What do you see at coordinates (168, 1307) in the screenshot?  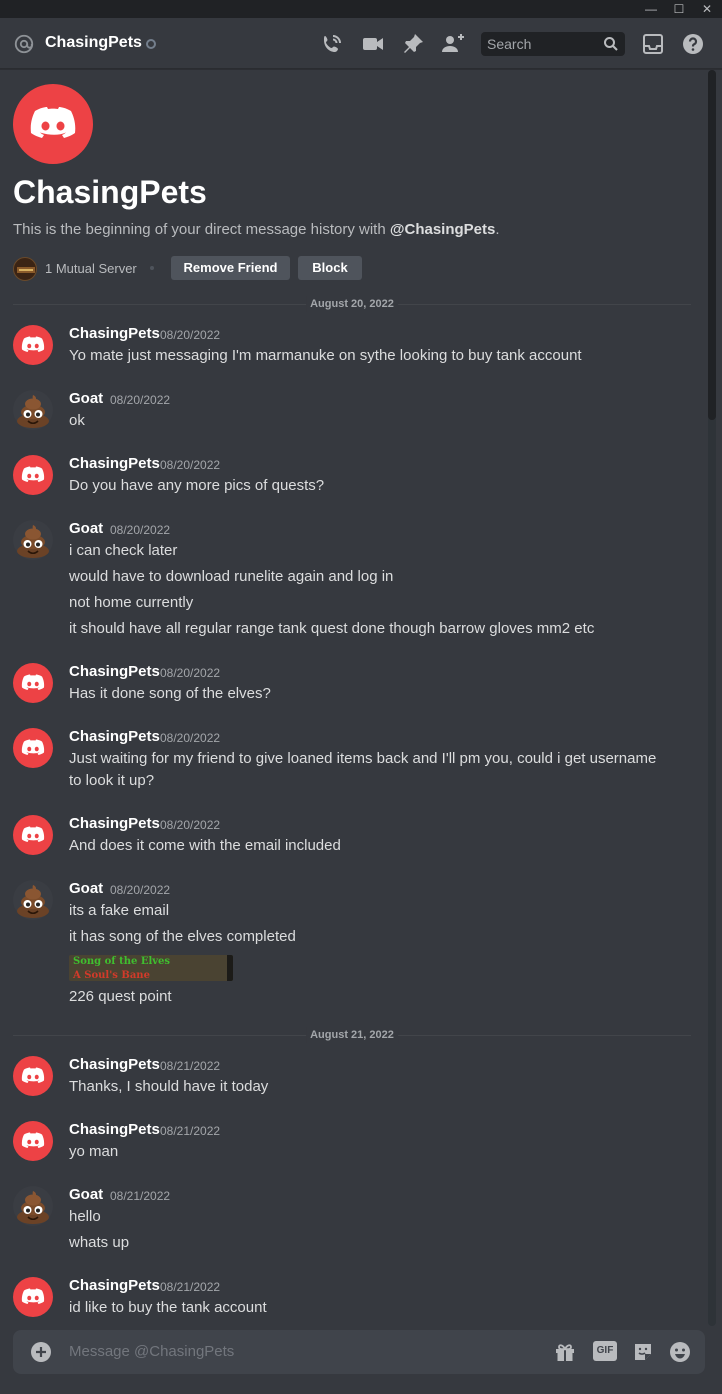 I see `message-text: id like to buy the tank account` at bounding box center [168, 1307].